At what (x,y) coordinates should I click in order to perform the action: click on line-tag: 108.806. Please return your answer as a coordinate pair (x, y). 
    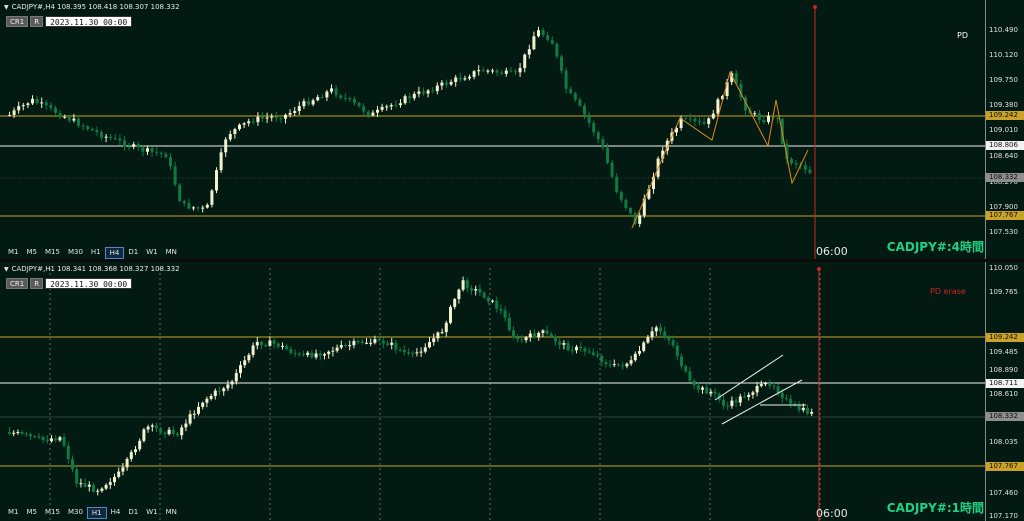
    Looking at the image, I should click on (1005, 145).